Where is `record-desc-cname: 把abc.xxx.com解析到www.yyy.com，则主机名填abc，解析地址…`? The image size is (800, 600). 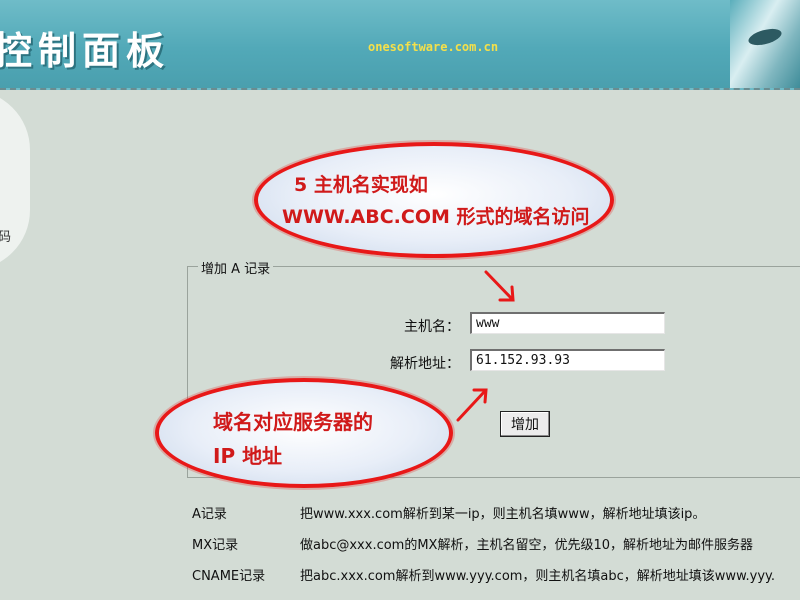
record-desc-cname: 把abc.xxx.com解析到www.yyy.com，则主机名填abc，解析地址… is located at coordinates (537, 576).